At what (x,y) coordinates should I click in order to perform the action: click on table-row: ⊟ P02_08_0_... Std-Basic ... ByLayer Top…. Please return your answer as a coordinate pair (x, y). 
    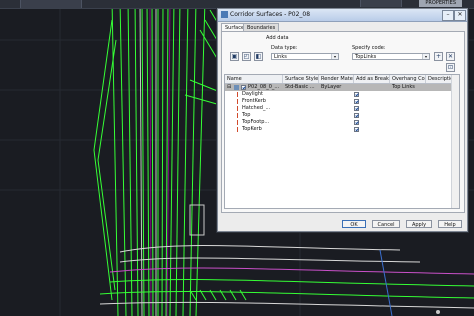
    Looking at the image, I should click on (342, 87).